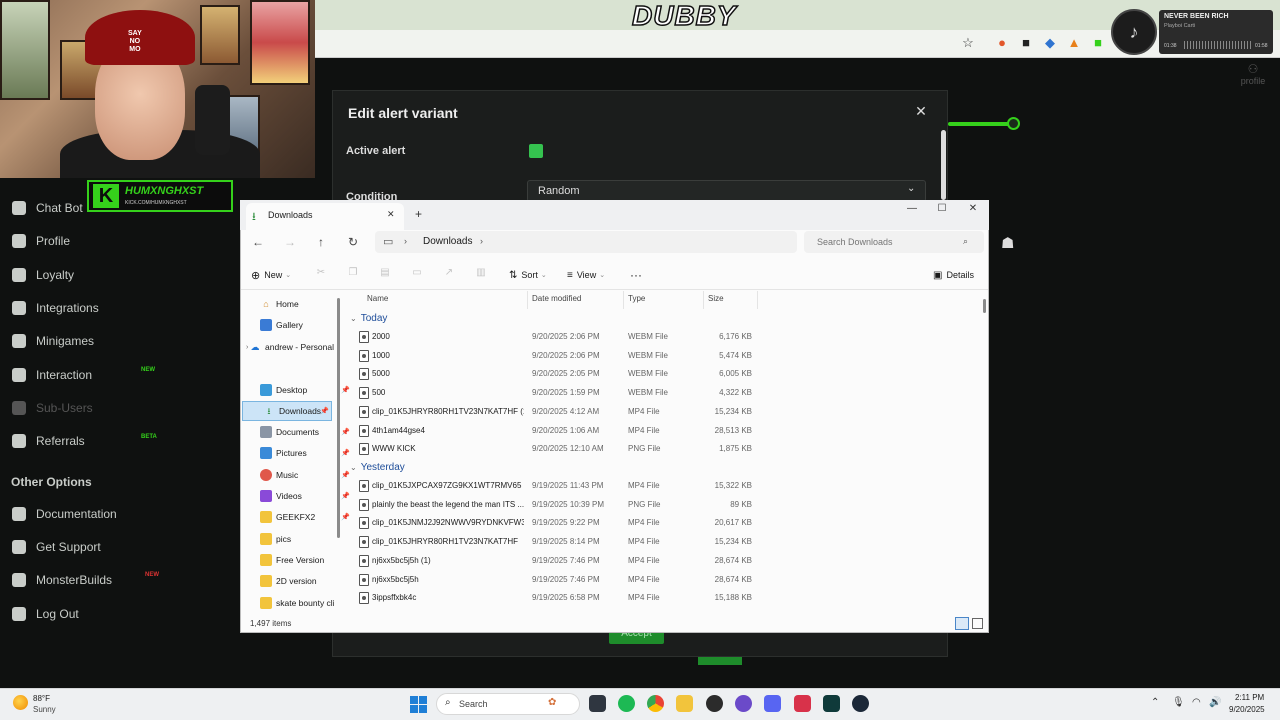  Describe the element at coordinates (636, 275) in the screenshot. I see `more-options-icon: ···` at that location.